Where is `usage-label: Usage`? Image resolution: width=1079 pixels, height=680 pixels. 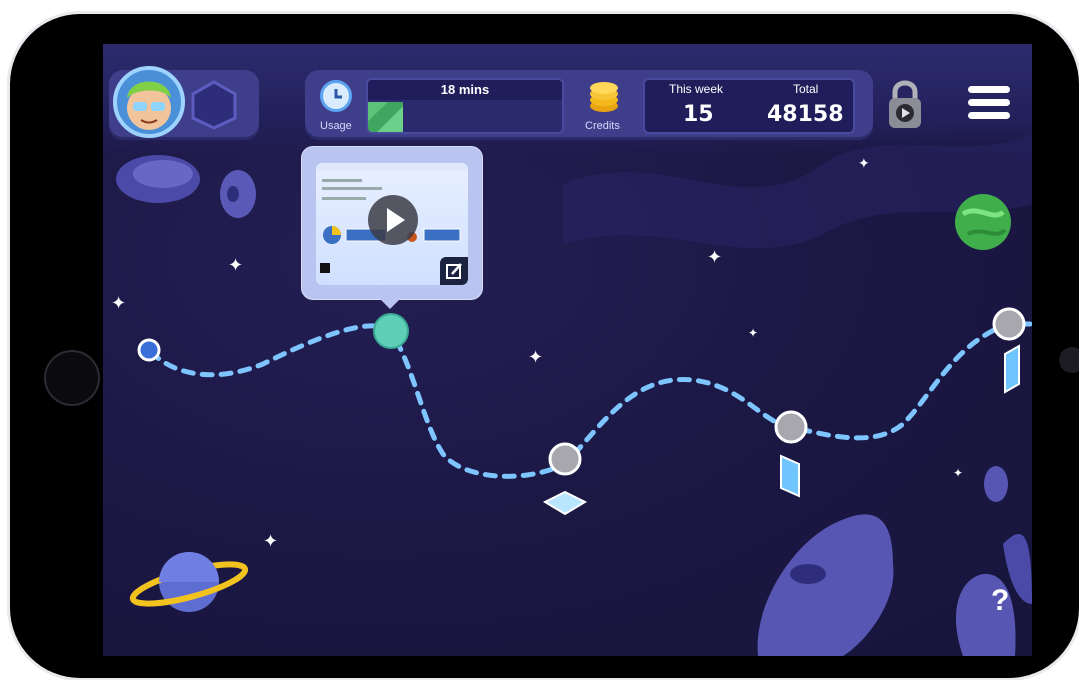 usage-label: Usage is located at coordinates (336, 126).